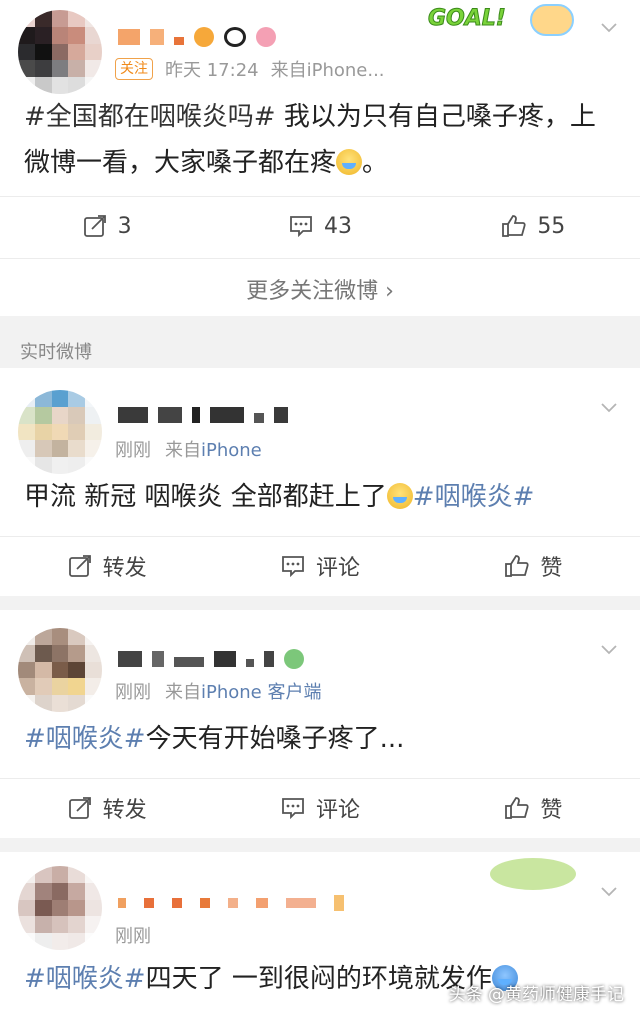 The width and height of the screenshot is (640, 1017). What do you see at coordinates (266, 37) in the screenshot?
I see `flower-icon` at bounding box center [266, 37].